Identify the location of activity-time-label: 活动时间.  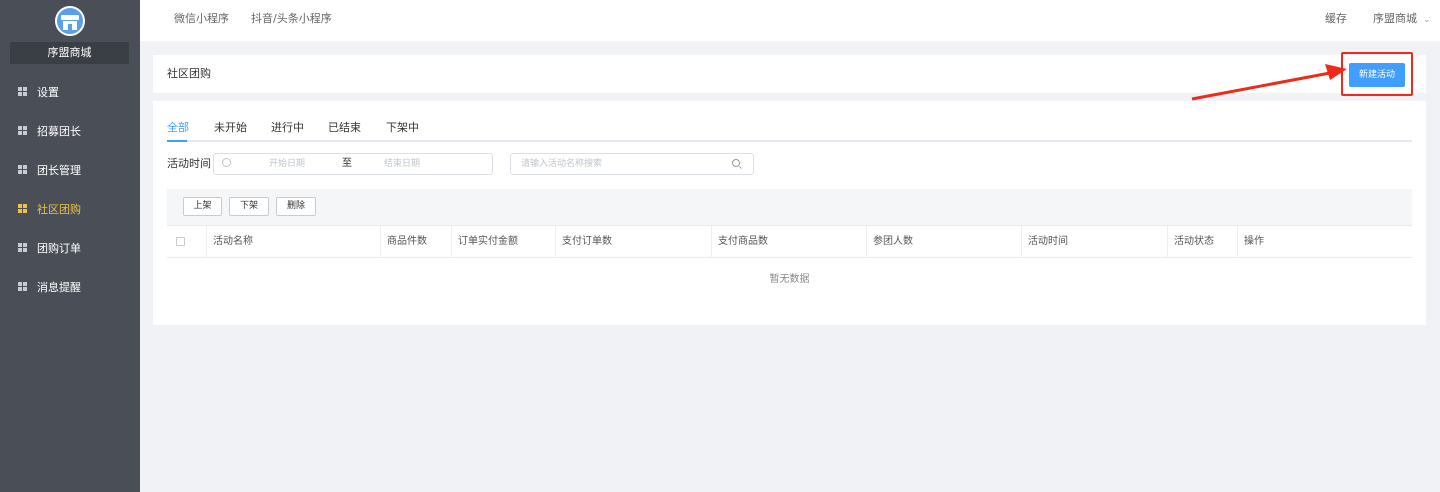
(189, 163).